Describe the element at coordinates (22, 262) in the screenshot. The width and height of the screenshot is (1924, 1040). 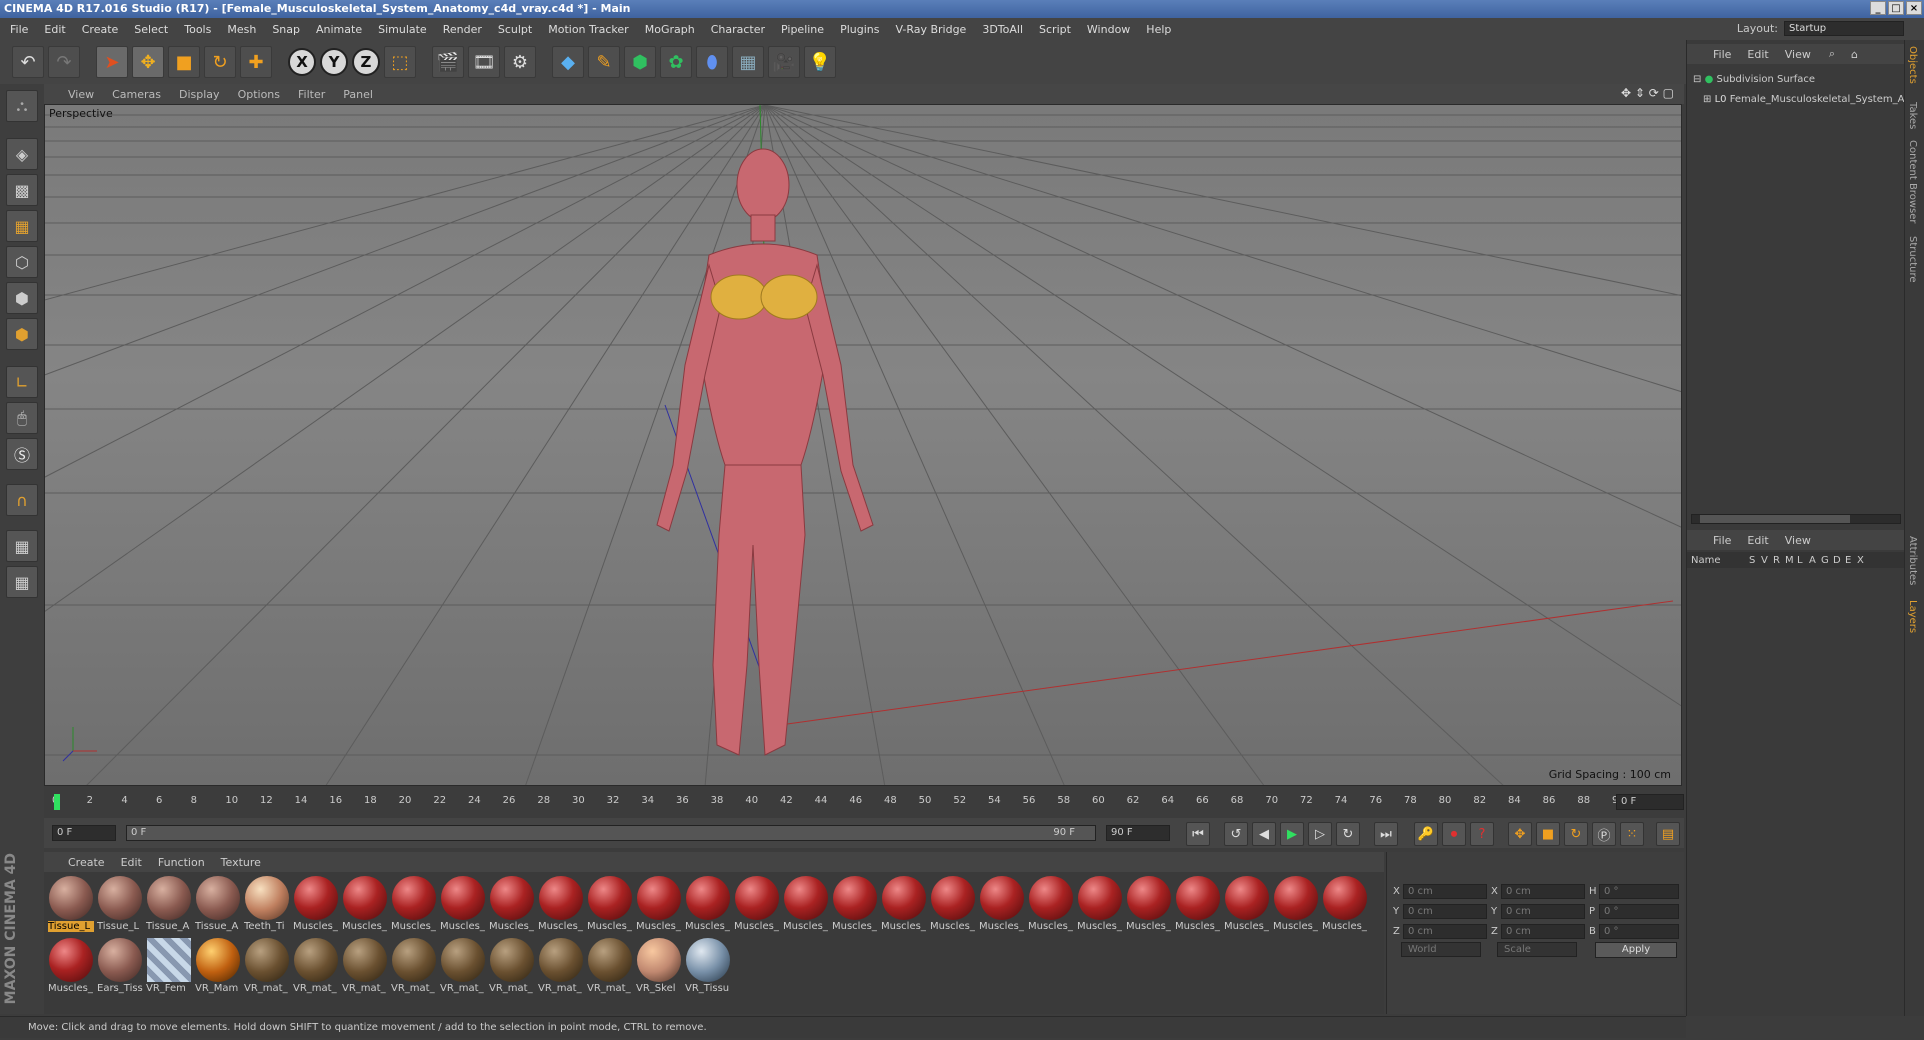
I see `points-mode-button: ⬡` at that location.